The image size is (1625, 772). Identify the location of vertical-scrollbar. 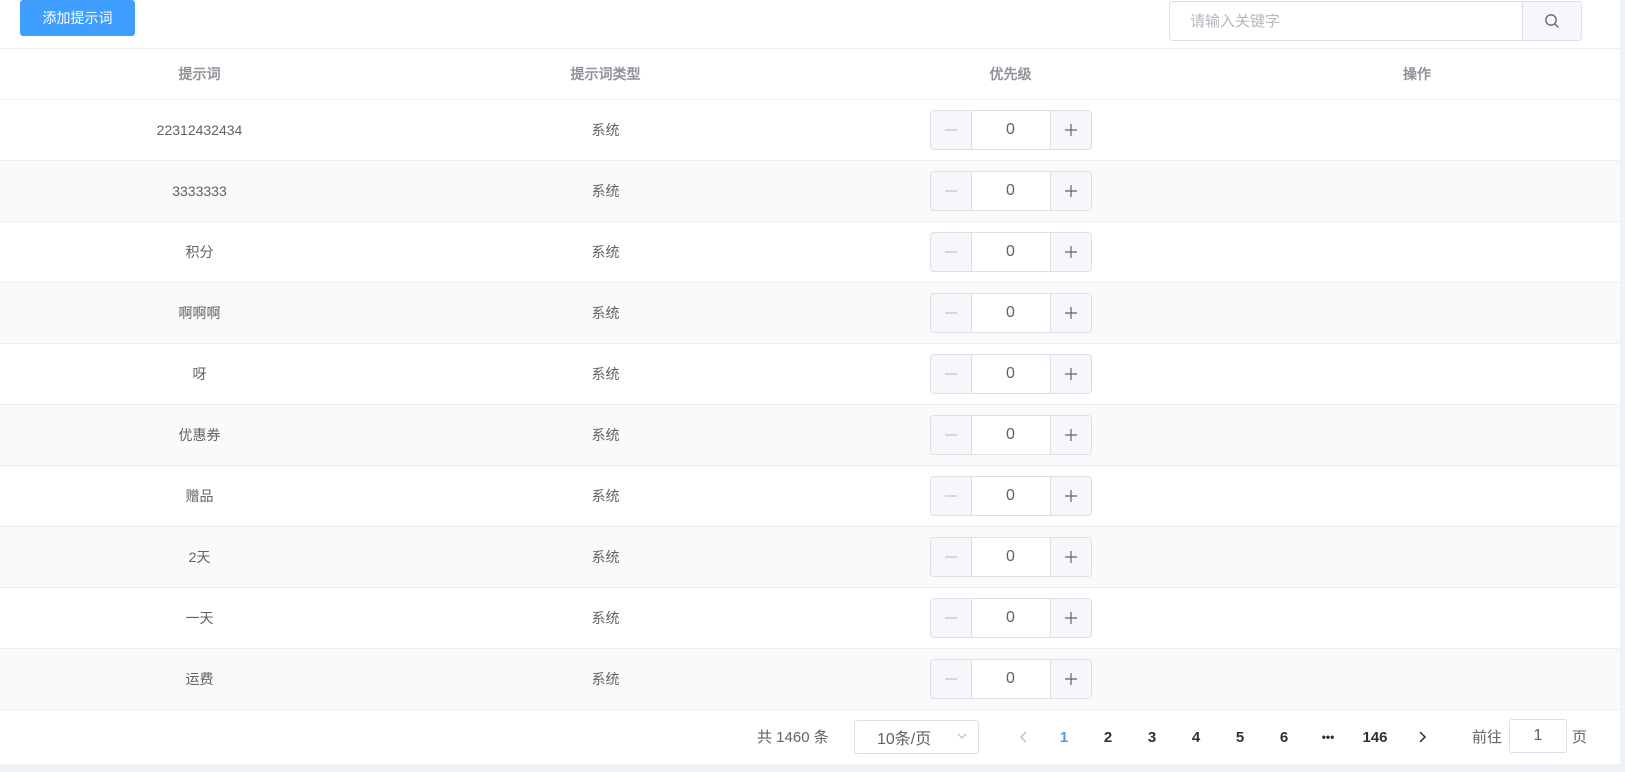
(1622, 382).